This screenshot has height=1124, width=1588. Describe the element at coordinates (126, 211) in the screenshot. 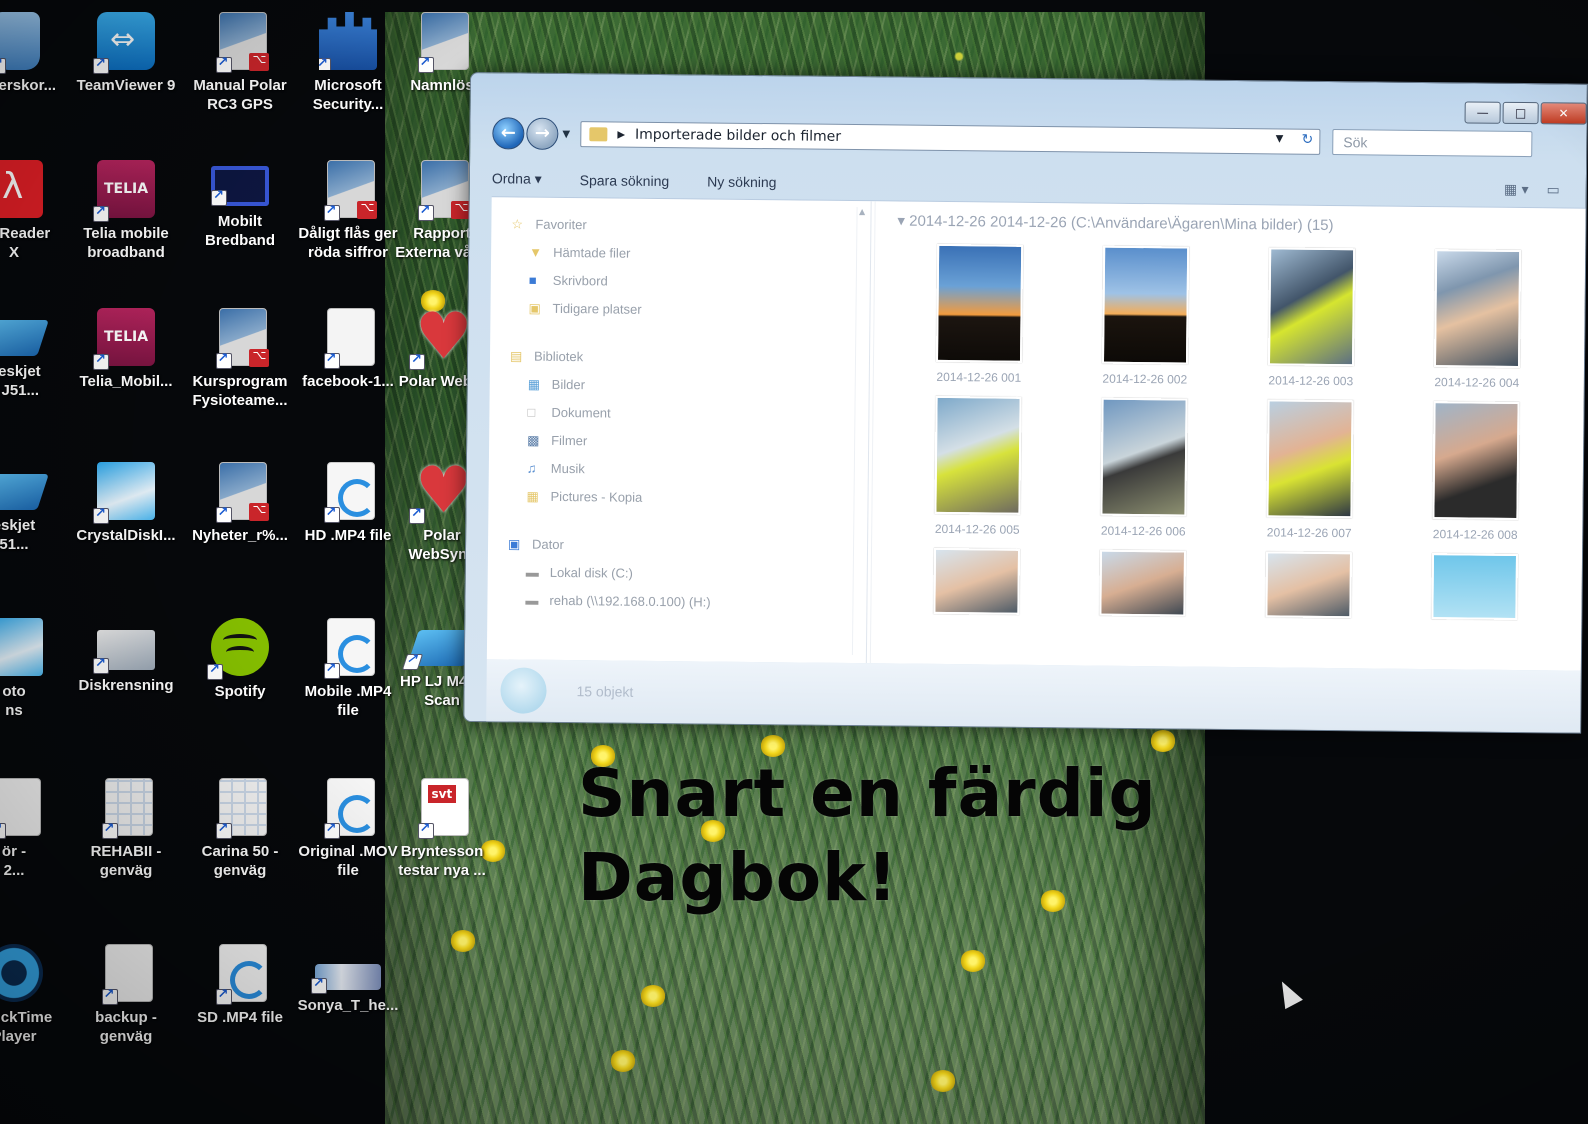

I see `desktop-shortcut: TELIATelia mobile broadband` at that location.